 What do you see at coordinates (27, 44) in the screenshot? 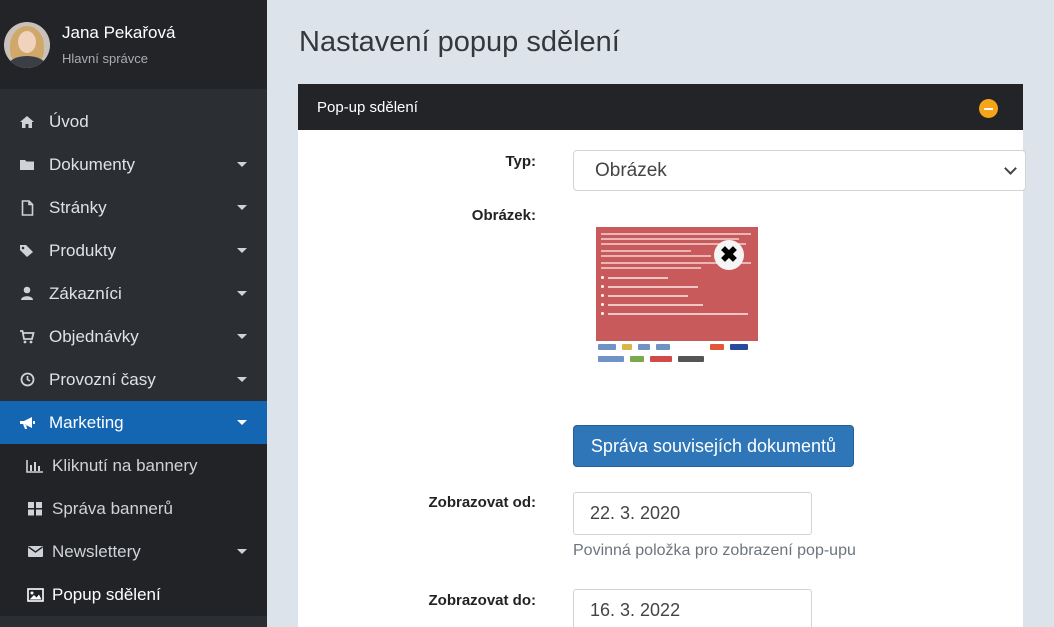
I see `avatar` at bounding box center [27, 44].